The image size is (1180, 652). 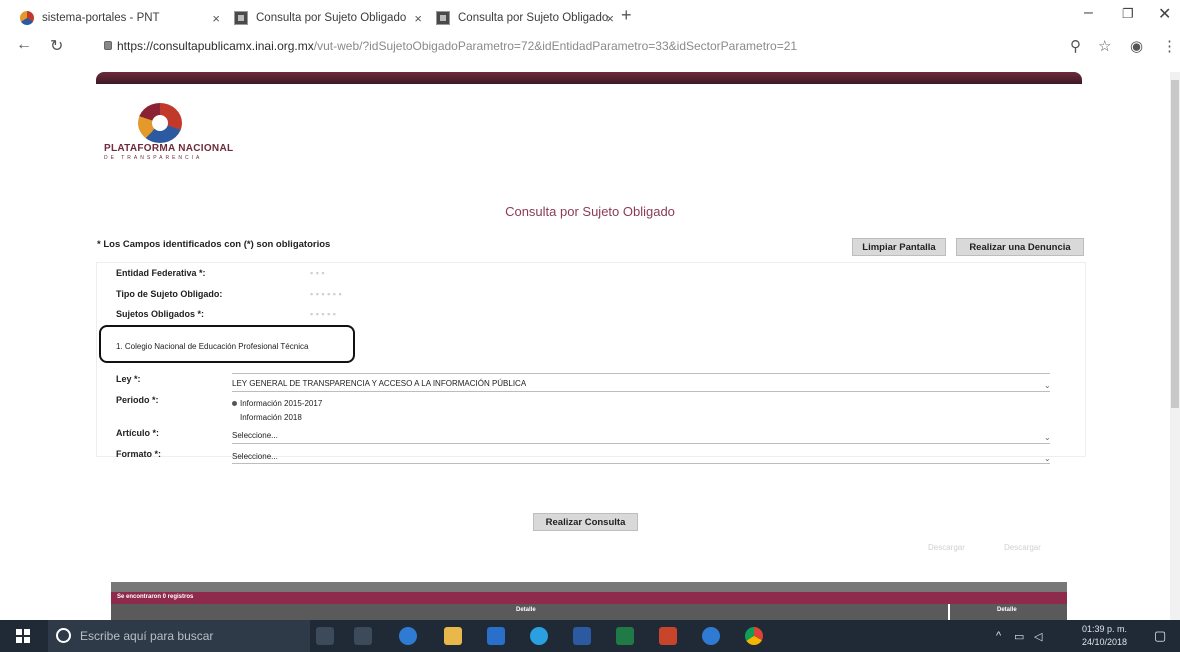 What do you see at coordinates (1088, 13) in the screenshot?
I see `minimize-icon: –` at bounding box center [1088, 13].